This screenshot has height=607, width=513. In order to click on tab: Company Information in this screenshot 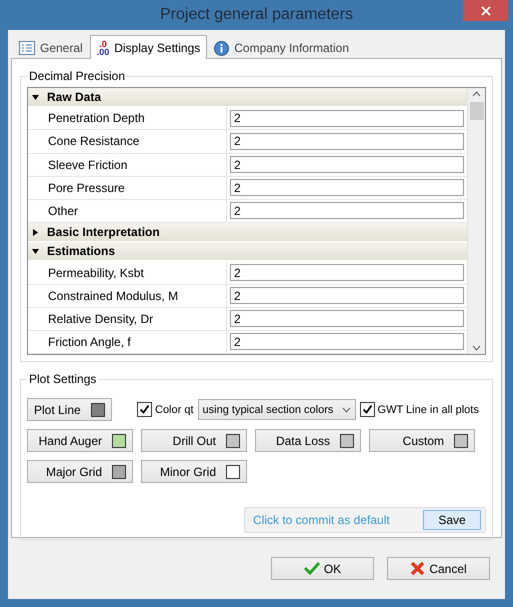, I will do `click(281, 47)`.